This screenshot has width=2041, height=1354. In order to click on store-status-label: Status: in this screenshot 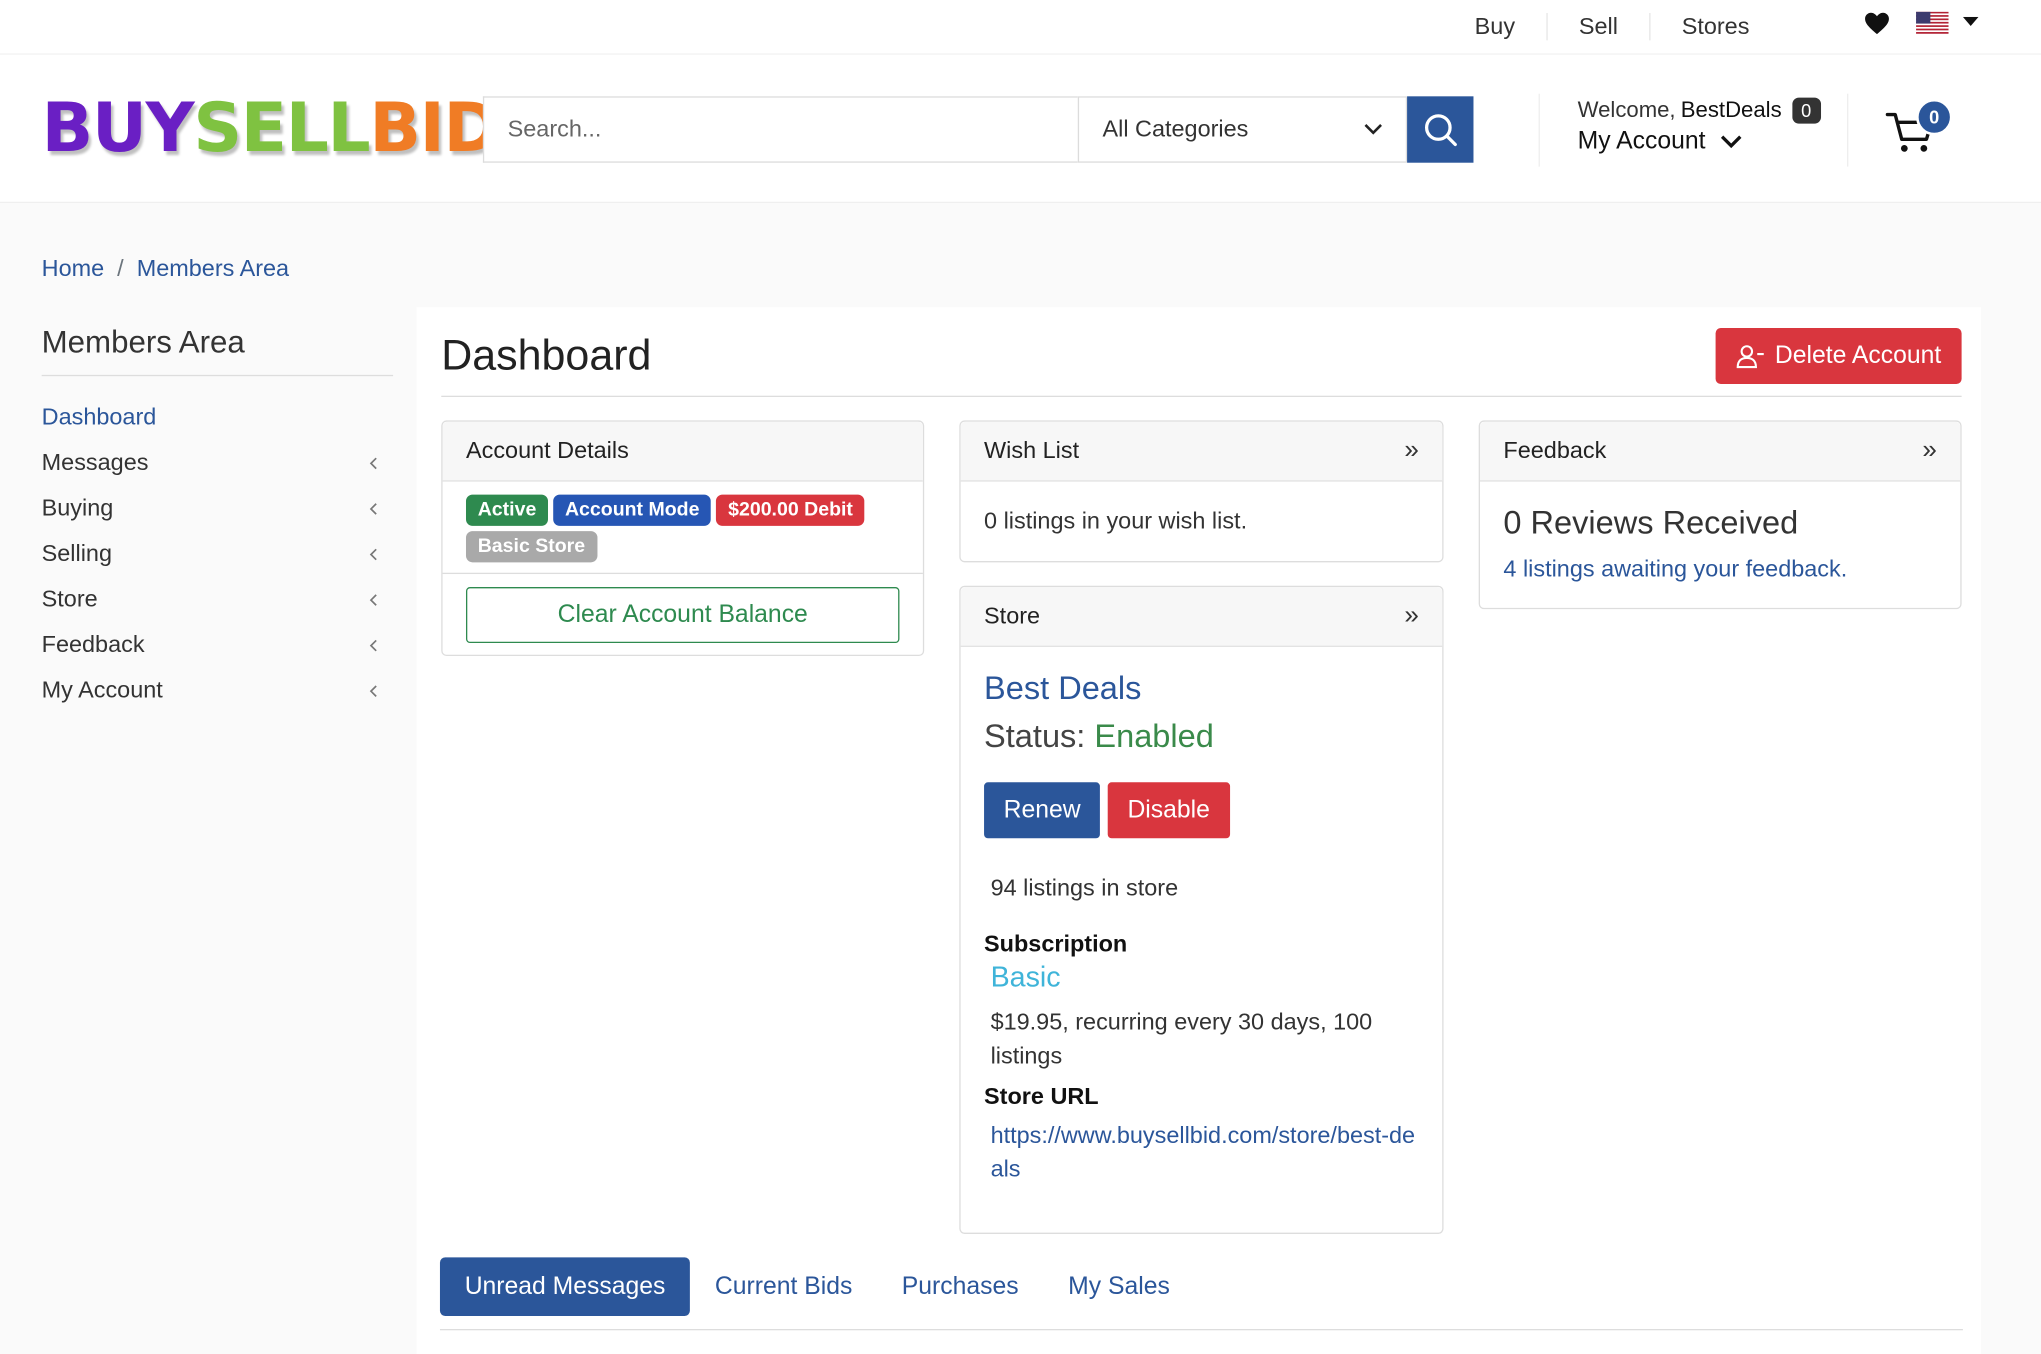, I will do `click(1035, 736)`.